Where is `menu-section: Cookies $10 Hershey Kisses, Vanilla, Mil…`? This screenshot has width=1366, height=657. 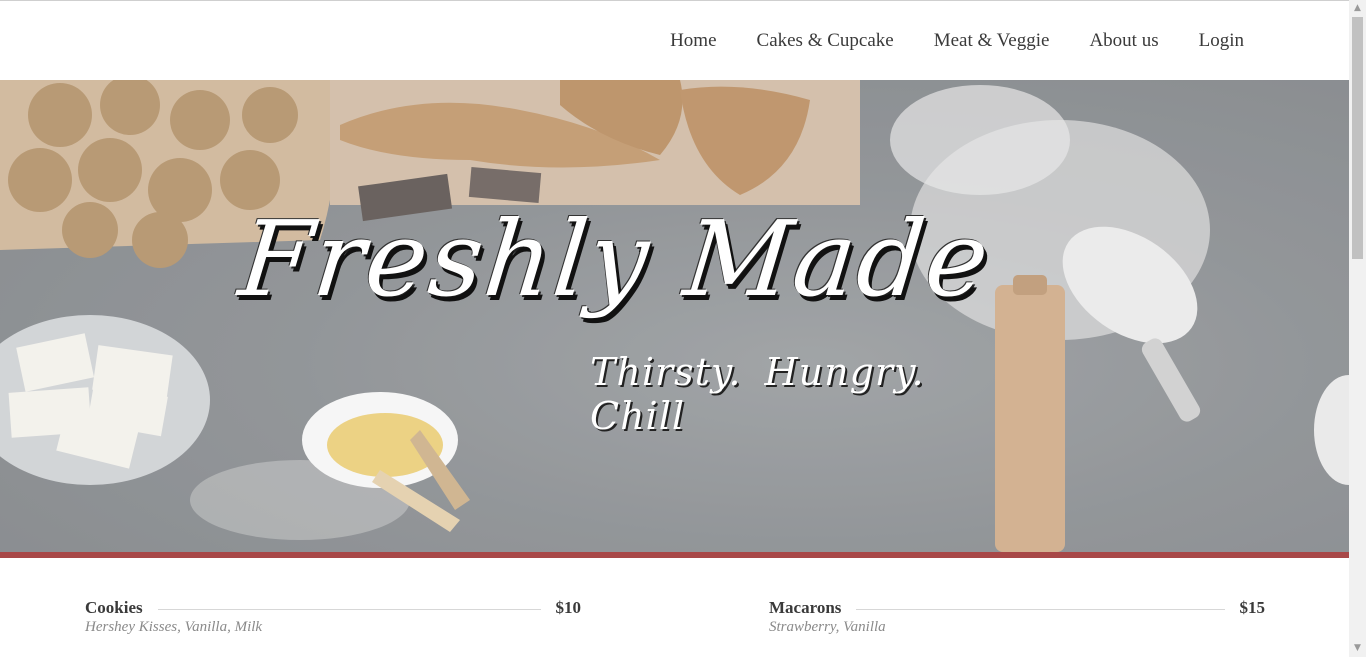
menu-section: Cookies $10 Hershey Kisses, Vanilla, Mil… is located at coordinates (674, 607).